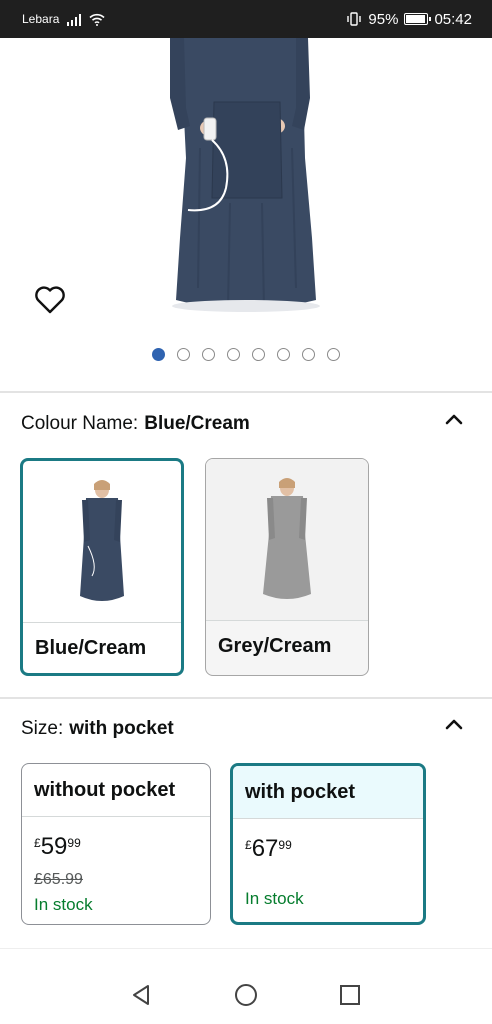 Image resolution: width=492 pixels, height=1024 pixels. What do you see at coordinates (122, 847) in the screenshot?
I see `price: £ 59 99` at bounding box center [122, 847].